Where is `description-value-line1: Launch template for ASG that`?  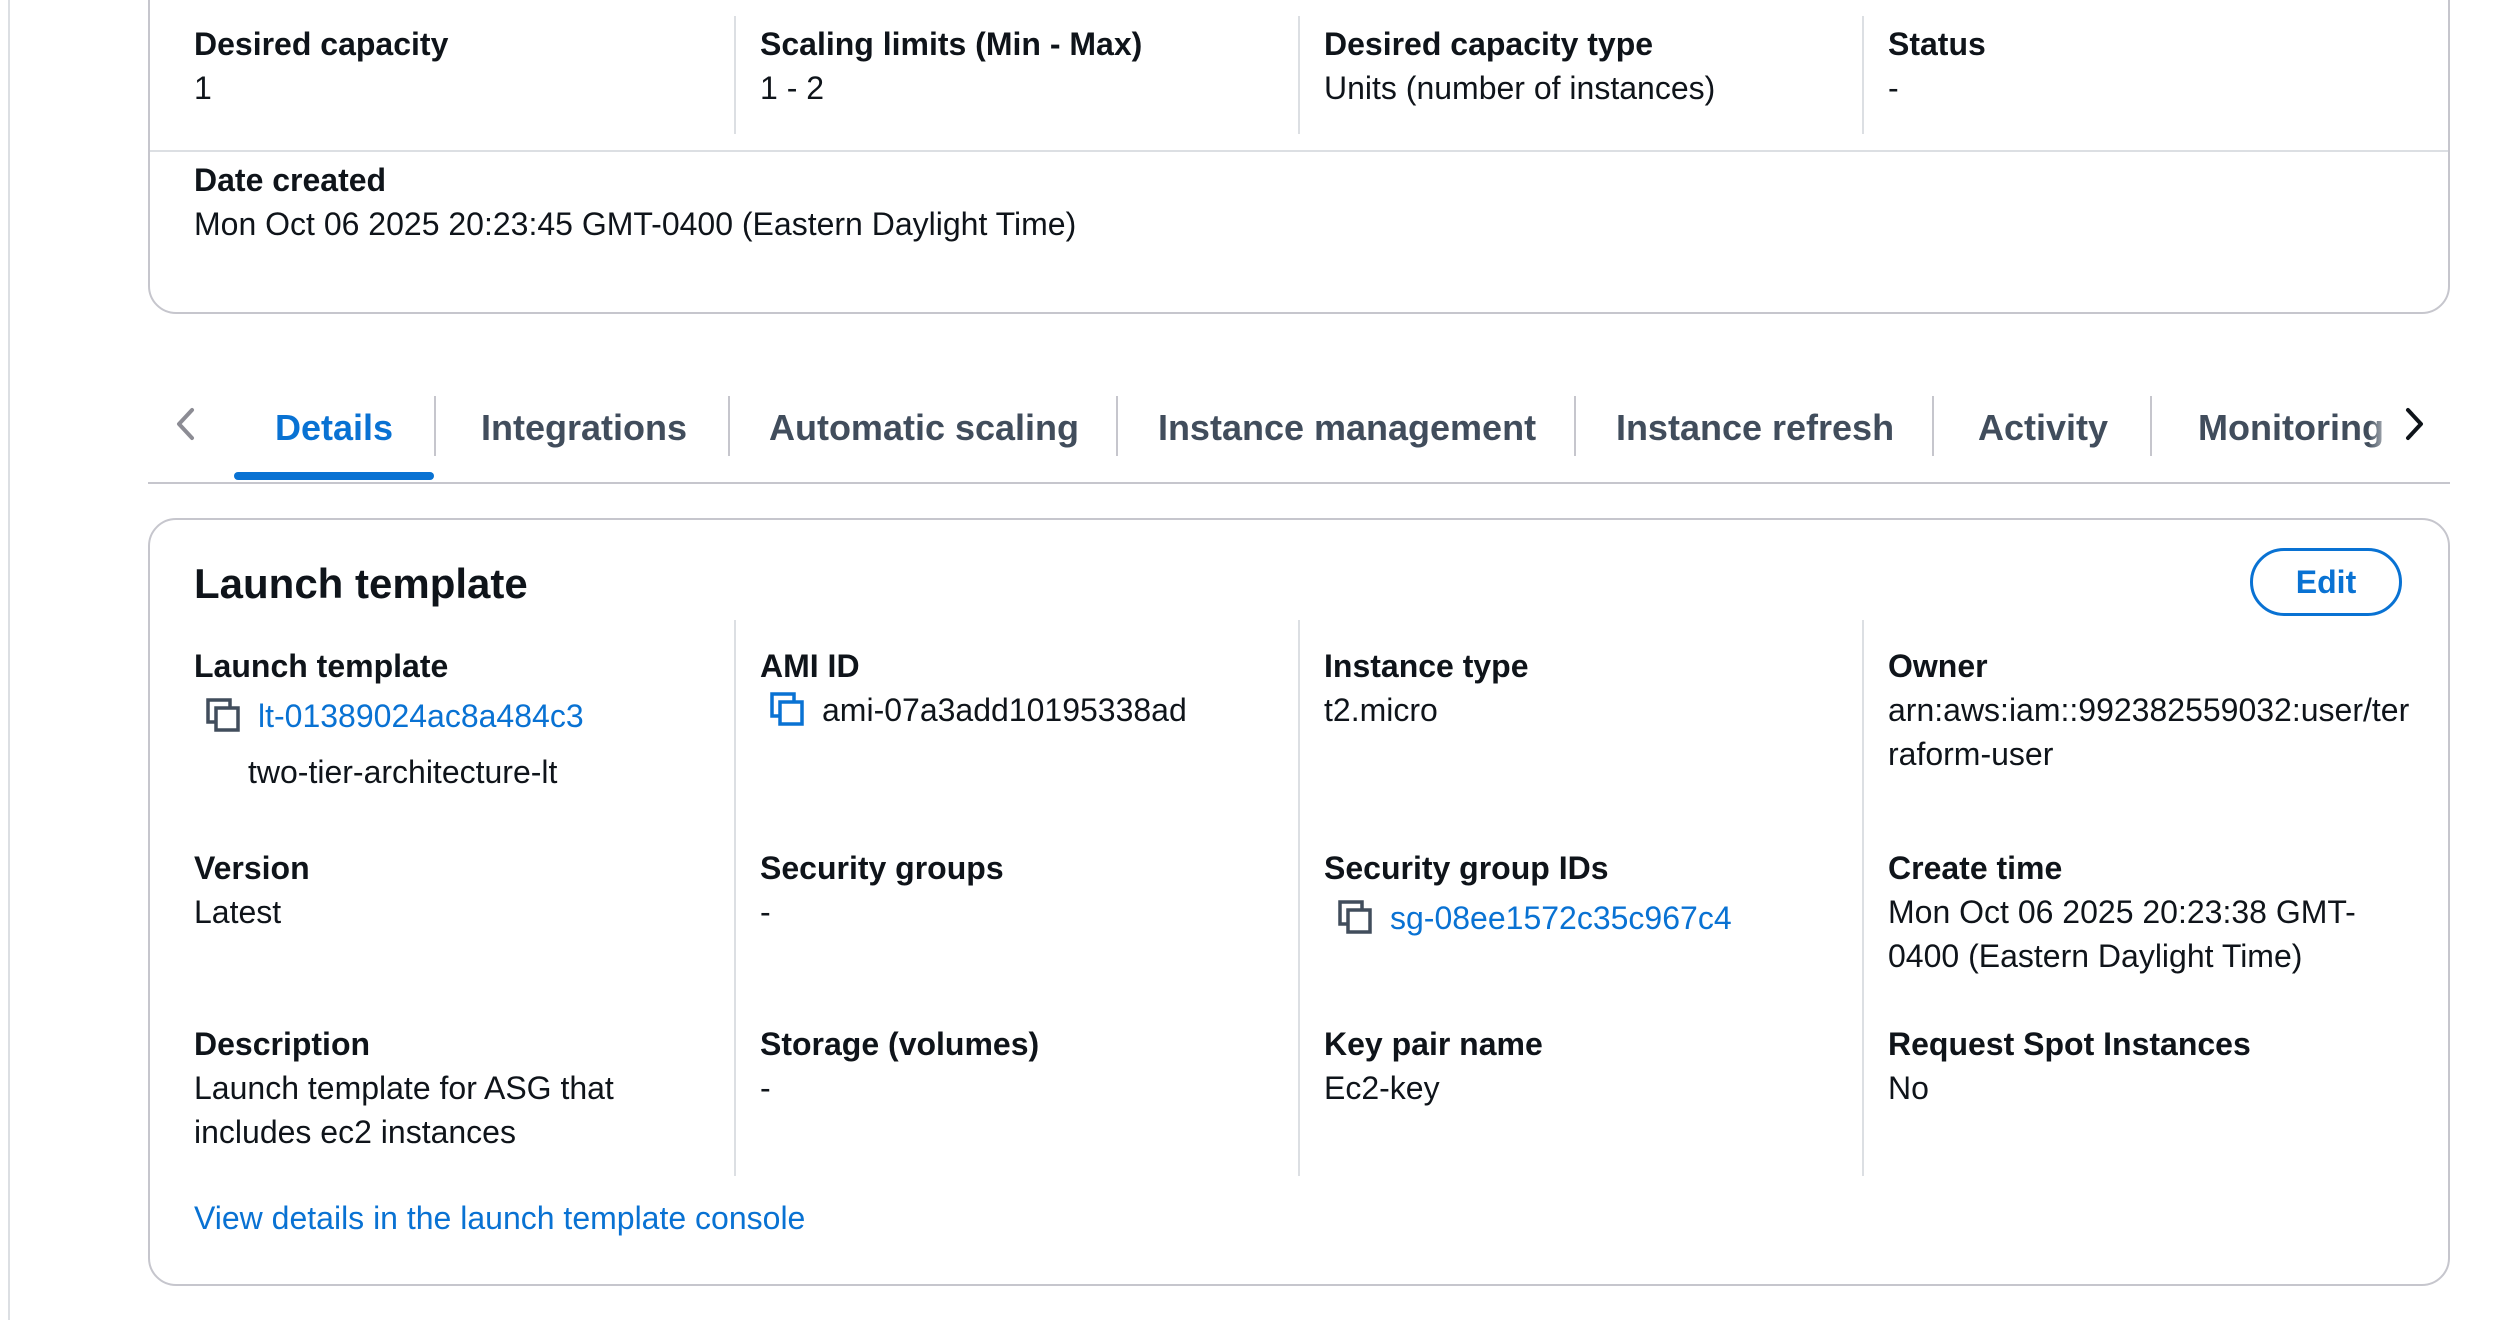
description-value-line1: Launch template for ASG that is located at coordinates (404, 1088).